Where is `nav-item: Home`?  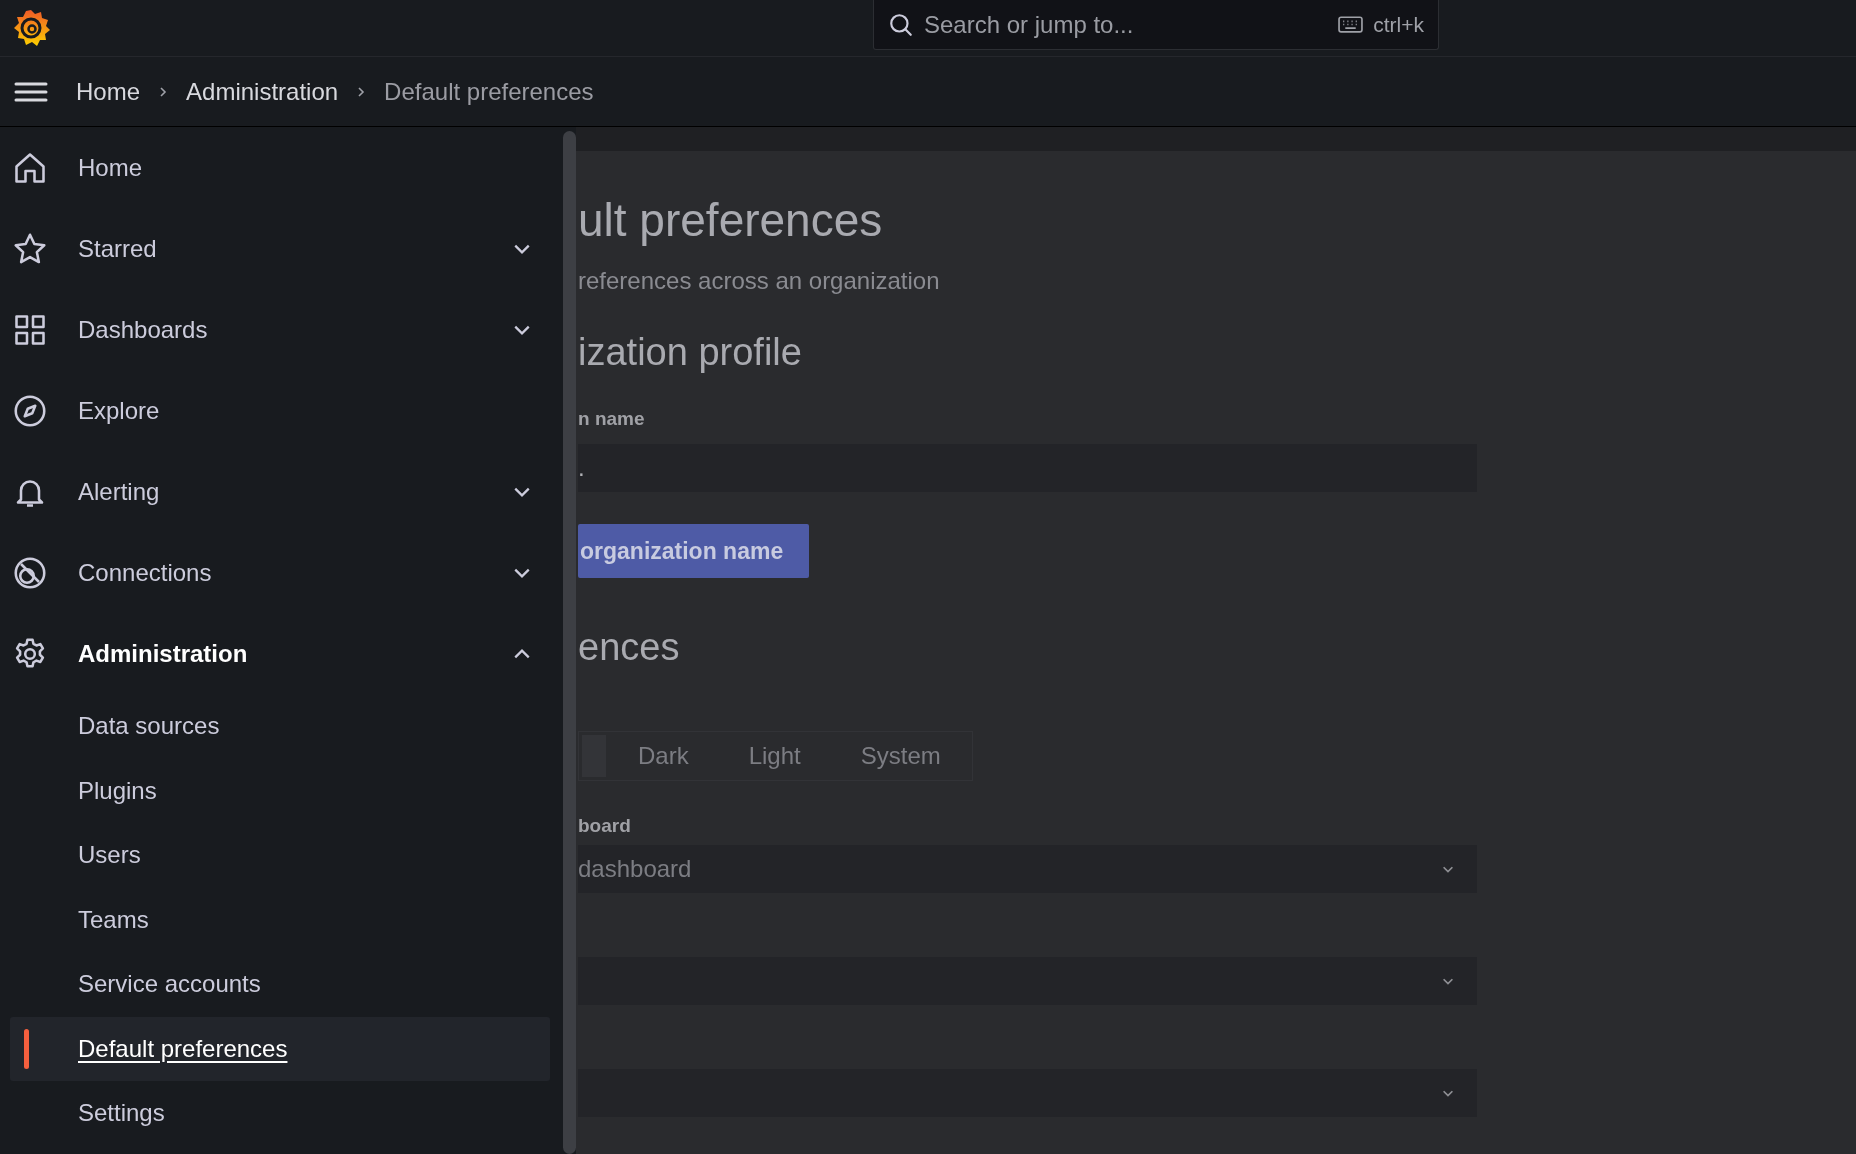
nav-item: Home is located at coordinates (281, 167).